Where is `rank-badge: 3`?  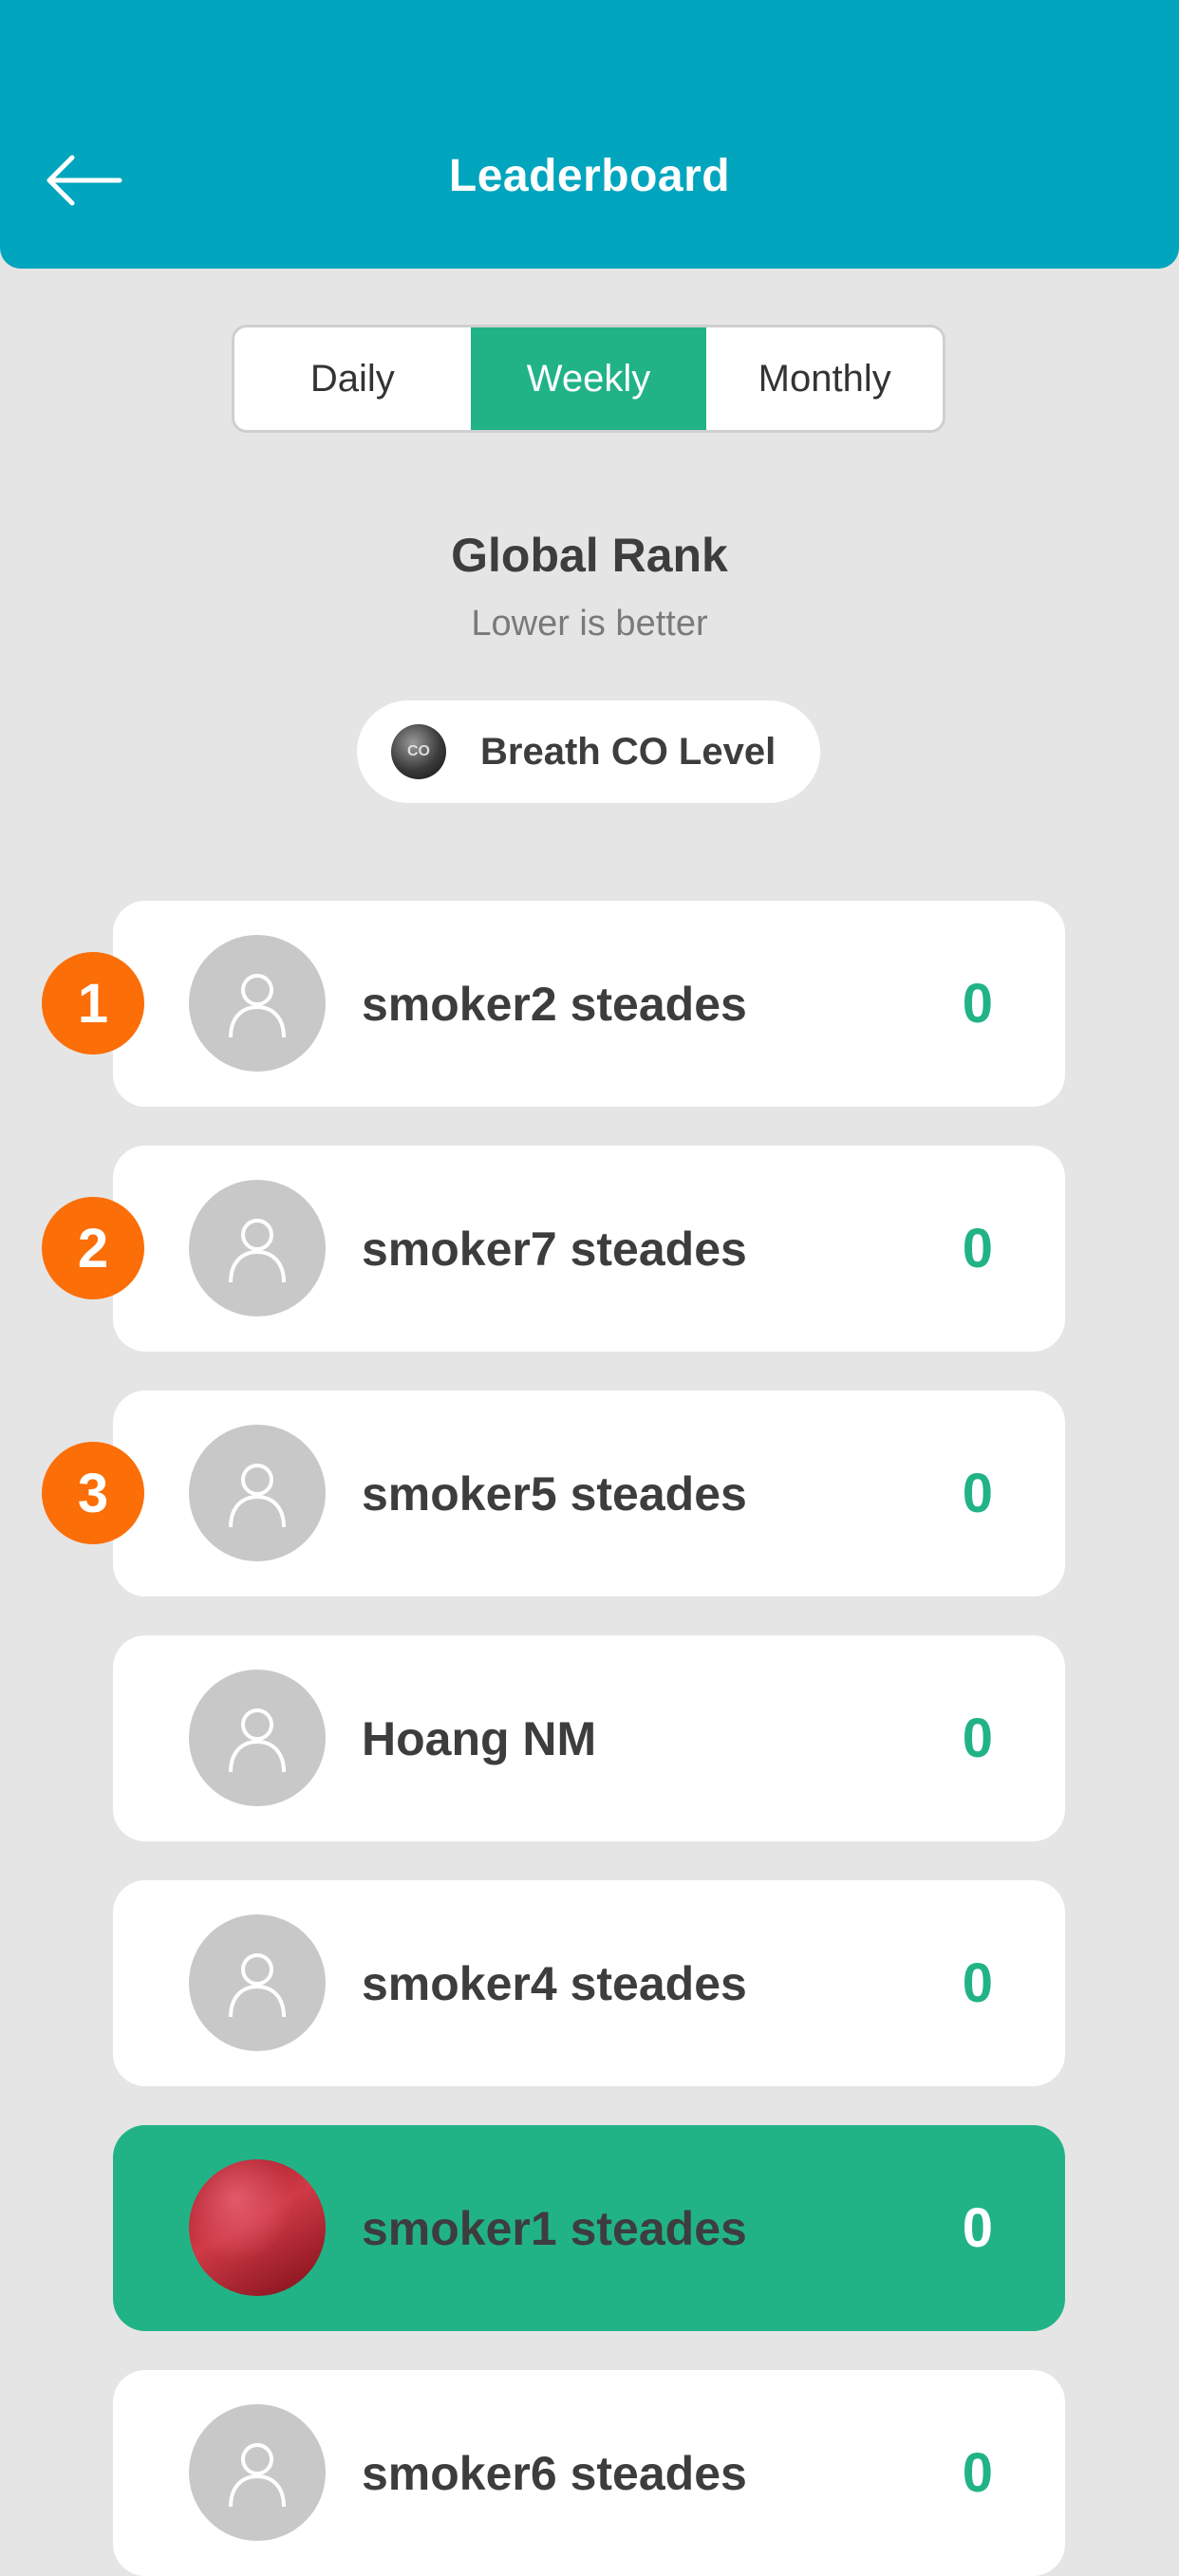 rank-badge: 3 is located at coordinates (93, 1493).